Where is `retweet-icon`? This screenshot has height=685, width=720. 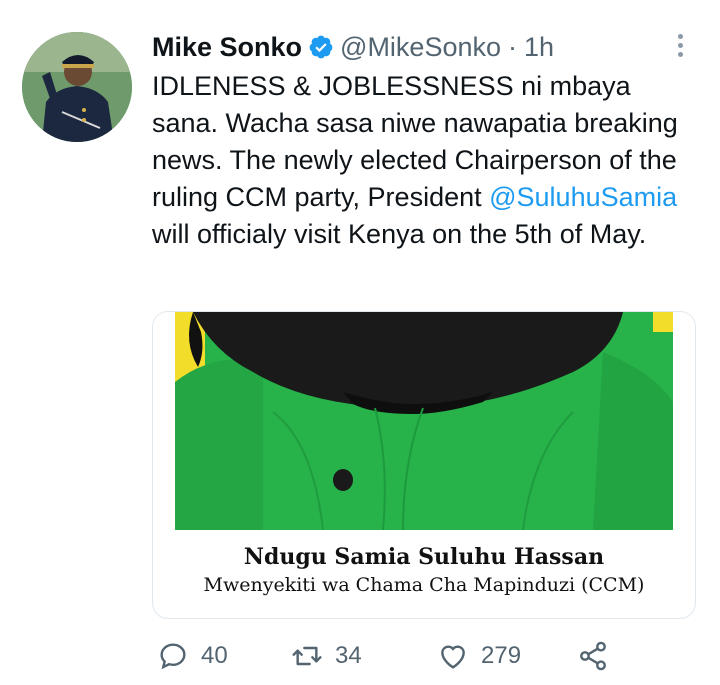
retweet-icon is located at coordinates (307, 656).